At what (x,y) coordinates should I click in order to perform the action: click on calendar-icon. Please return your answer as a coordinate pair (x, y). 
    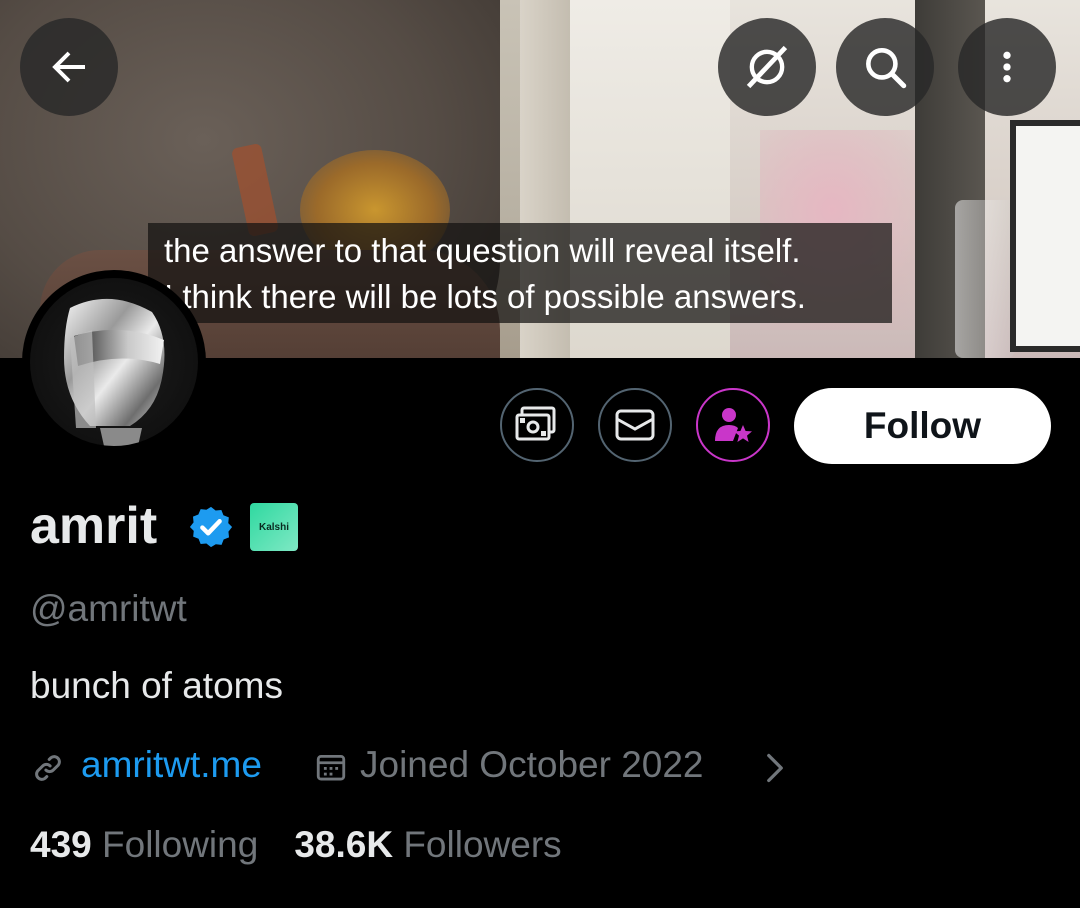
    Looking at the image, I should click on (331, 767).